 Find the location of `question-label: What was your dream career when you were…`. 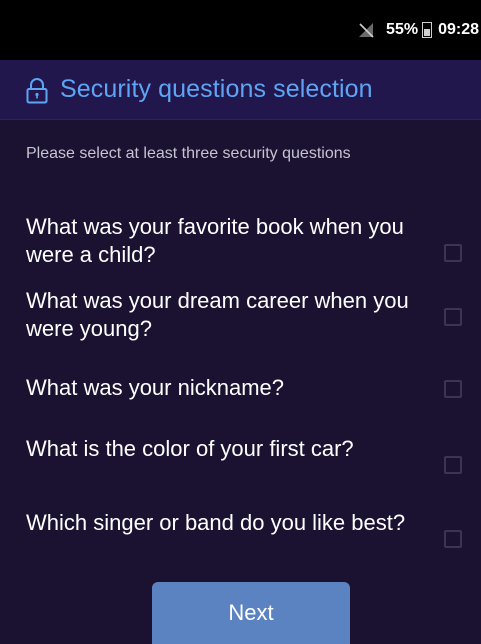

question-label: What was your dream career when you were… is located at coordinates (217, 314).